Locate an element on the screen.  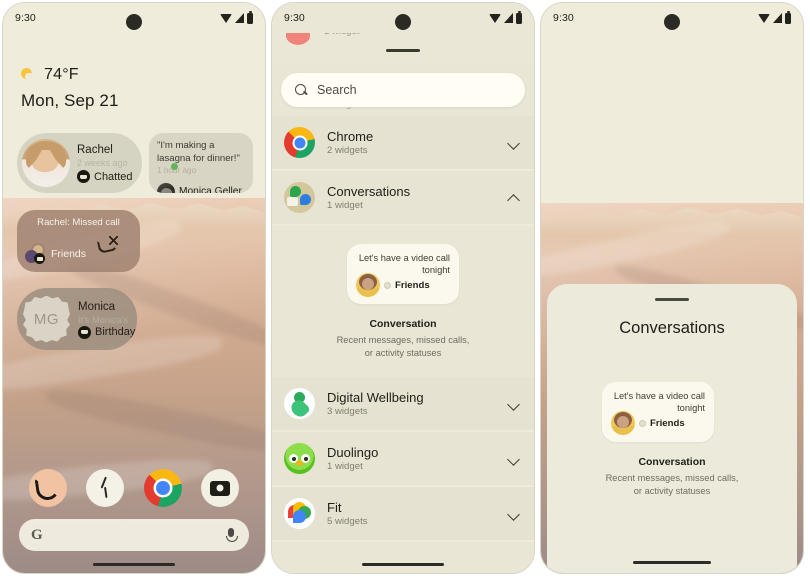
partial-app-count: 1 widget is located at coordinates (341, 35).